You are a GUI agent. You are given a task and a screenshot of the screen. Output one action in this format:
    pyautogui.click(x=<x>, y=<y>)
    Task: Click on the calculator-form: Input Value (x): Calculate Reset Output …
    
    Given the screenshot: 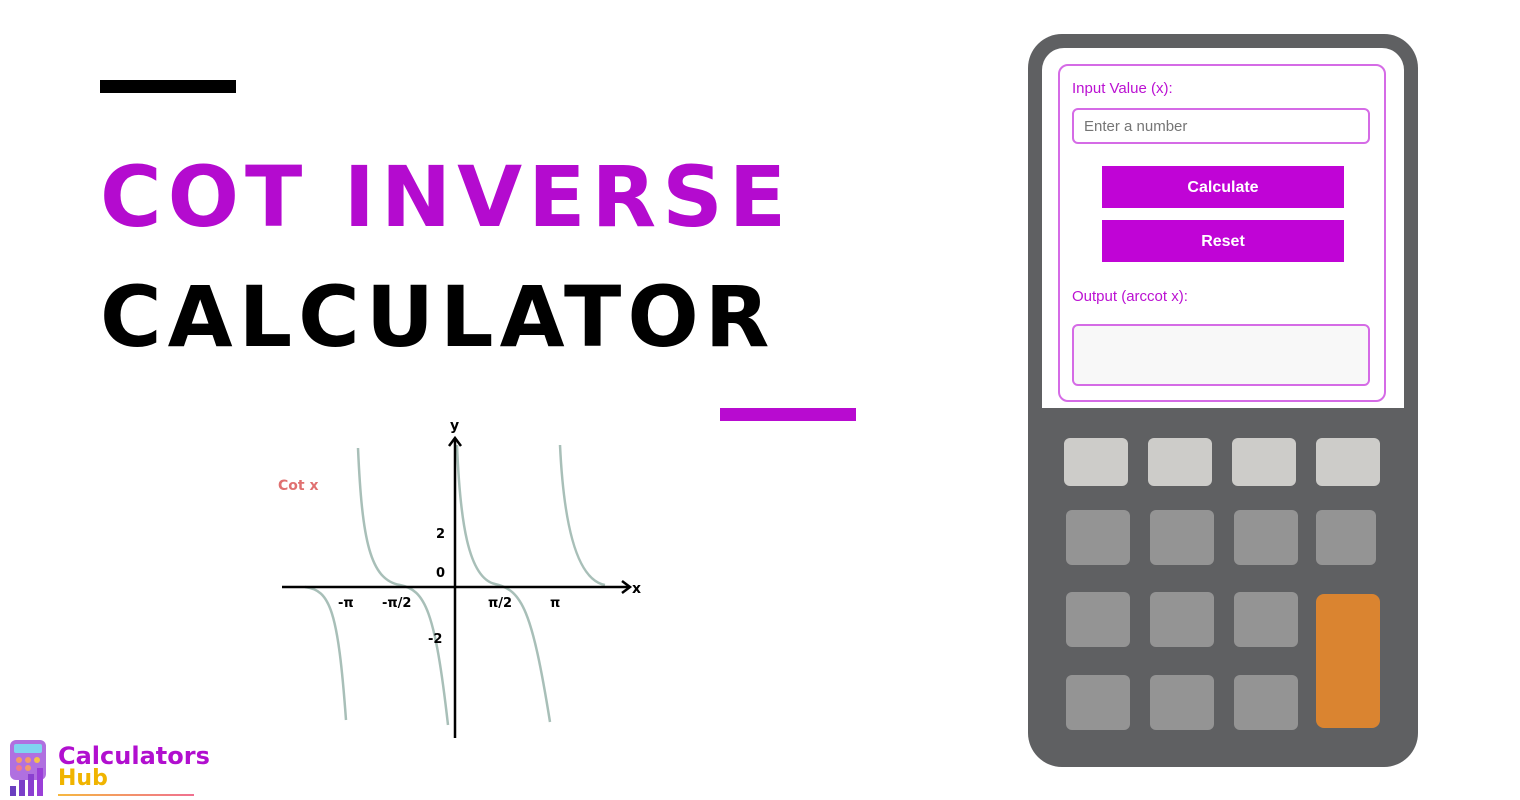 What is the action you would take?
    pyautogui.click(x=1222, y=233)
    